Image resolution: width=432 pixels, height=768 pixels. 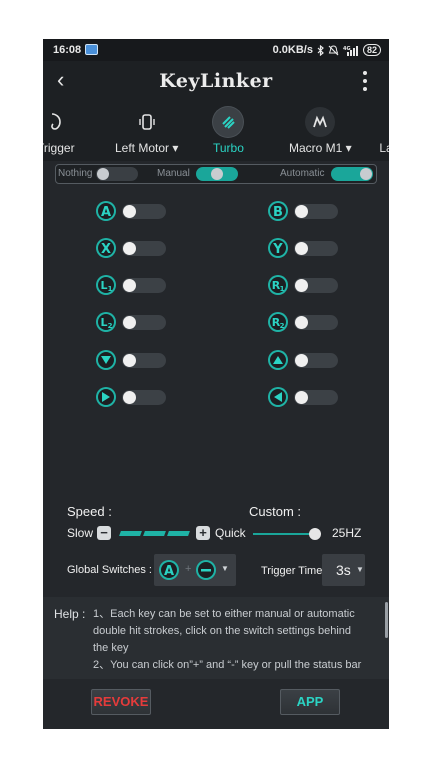 What do you see at coordinates (146, 131) in the screenshot?
I see `tab-left-motor: Left Motor ▾` at bounding box center [146, 131].